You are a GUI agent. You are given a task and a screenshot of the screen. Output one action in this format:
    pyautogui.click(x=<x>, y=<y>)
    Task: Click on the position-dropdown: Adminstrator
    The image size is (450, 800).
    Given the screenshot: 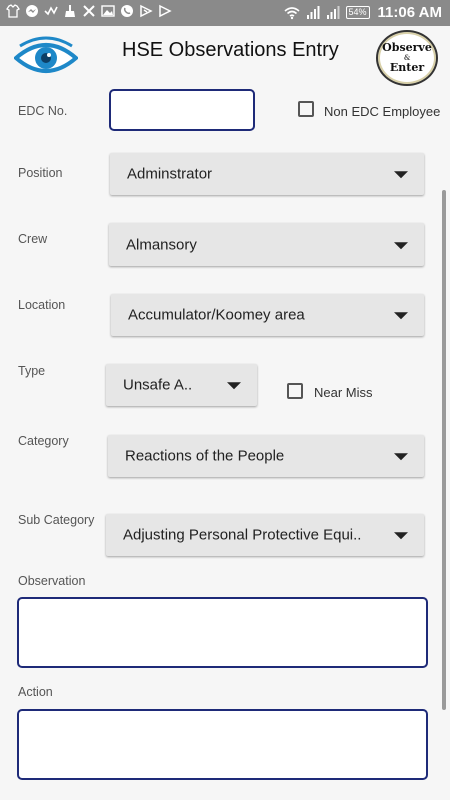 What is the action you would take?
    pyautogui.click(x=267, y=174)
    